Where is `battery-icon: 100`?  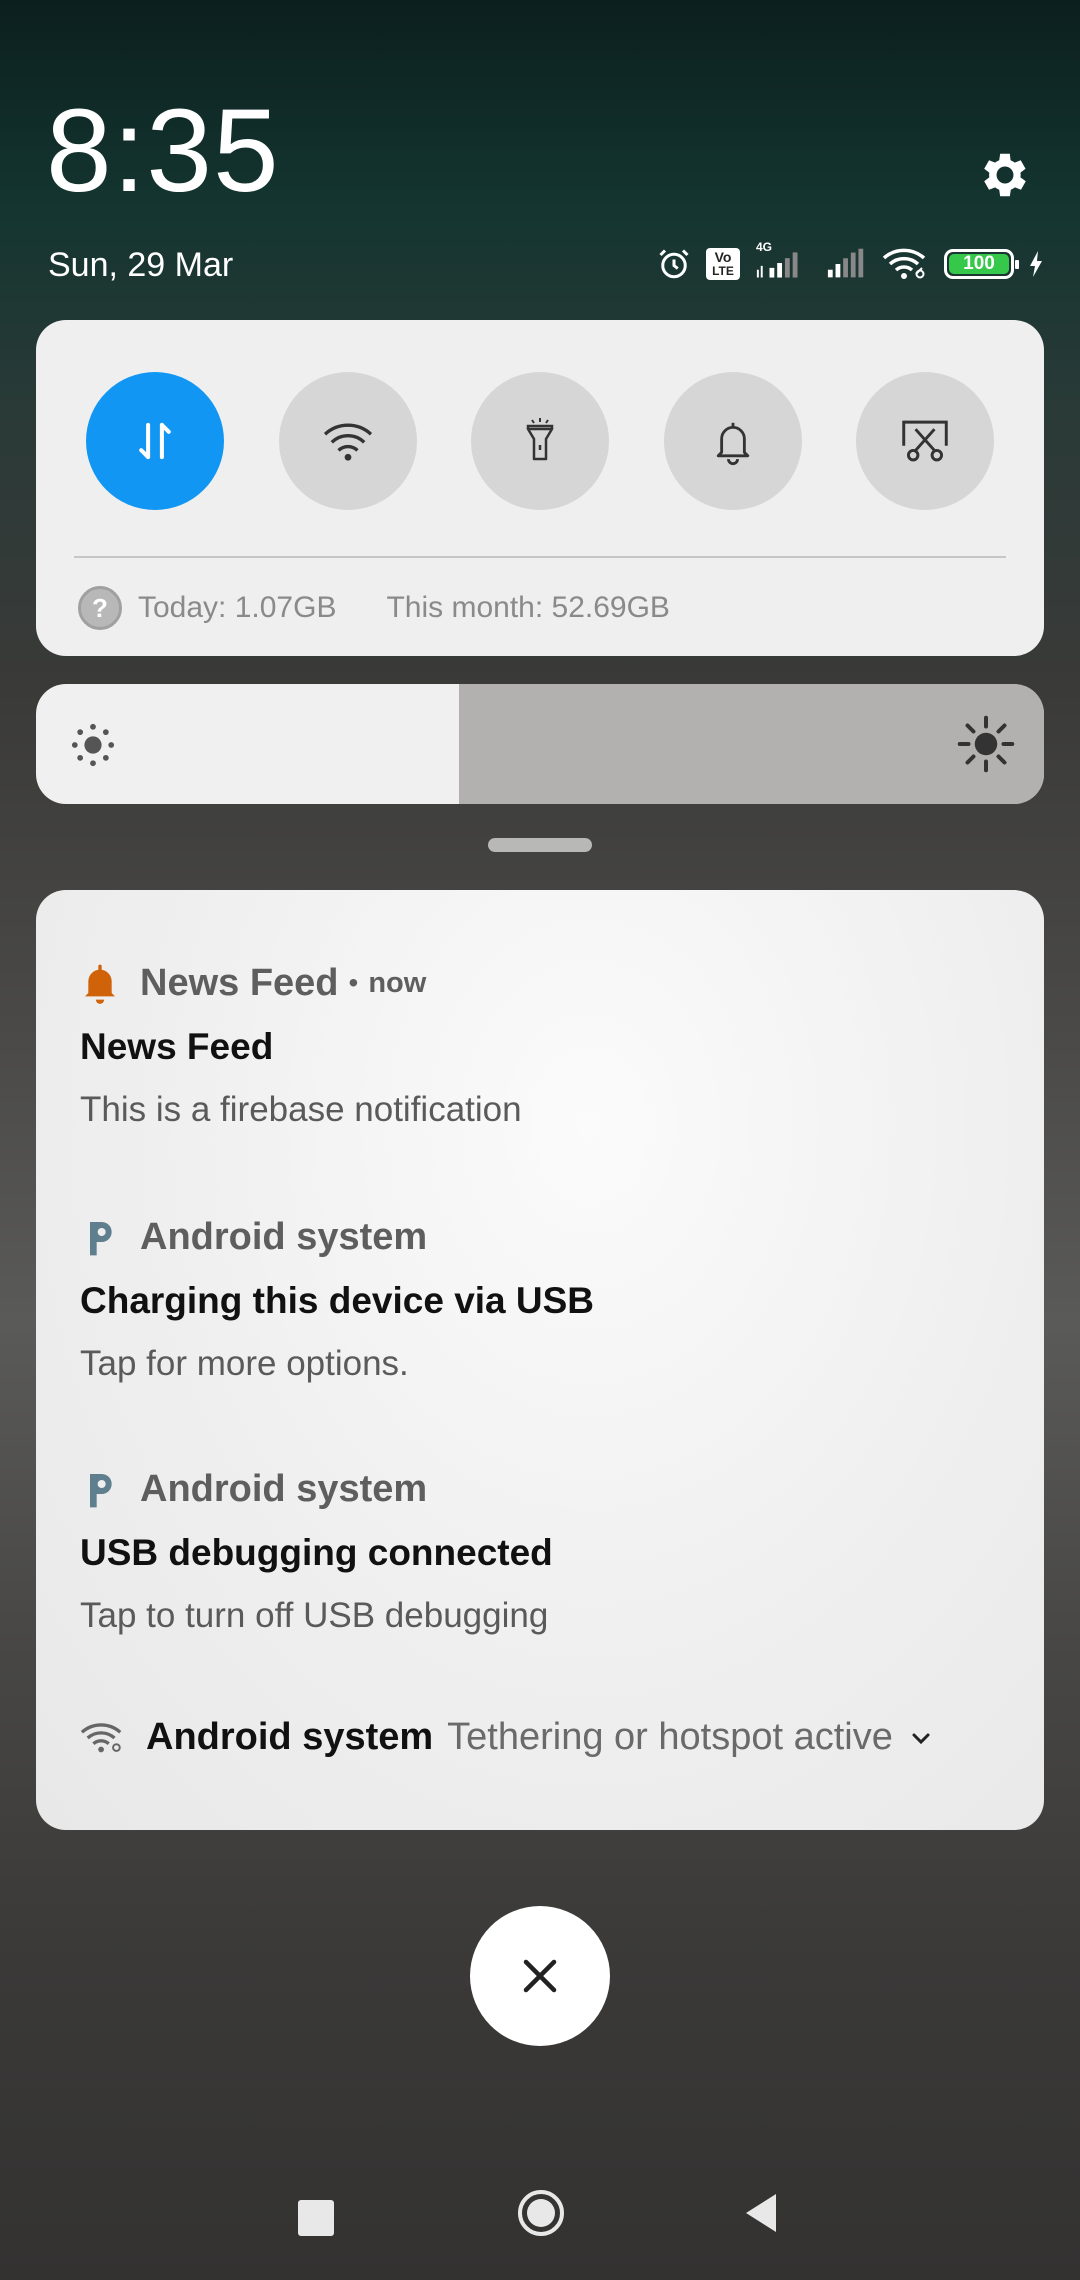
battery-icon: 100 is located at coordinates (981, 264).